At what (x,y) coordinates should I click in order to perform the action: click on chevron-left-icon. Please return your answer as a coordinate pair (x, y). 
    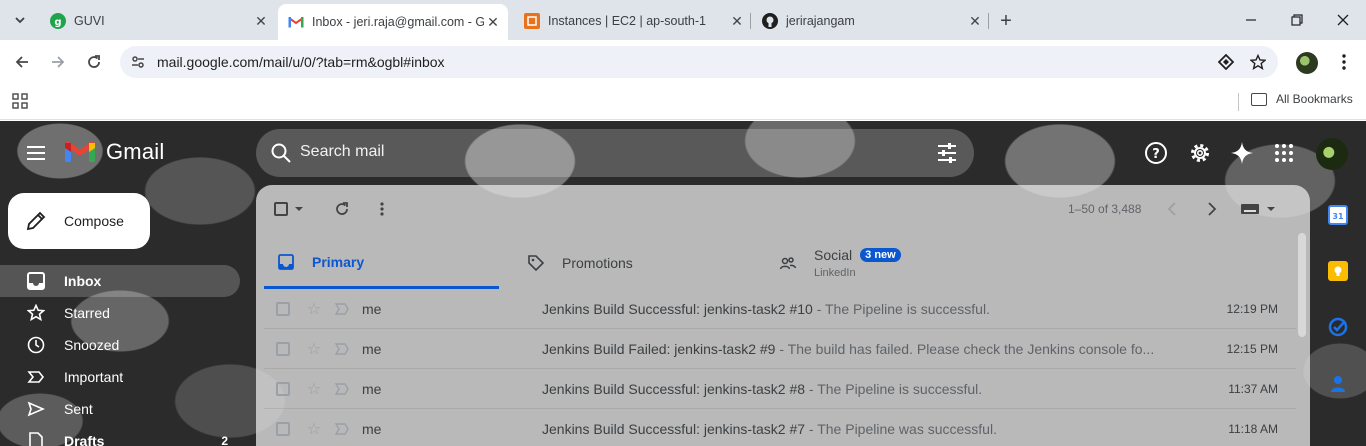
    Looking at the image, I should click on (1171, 209).